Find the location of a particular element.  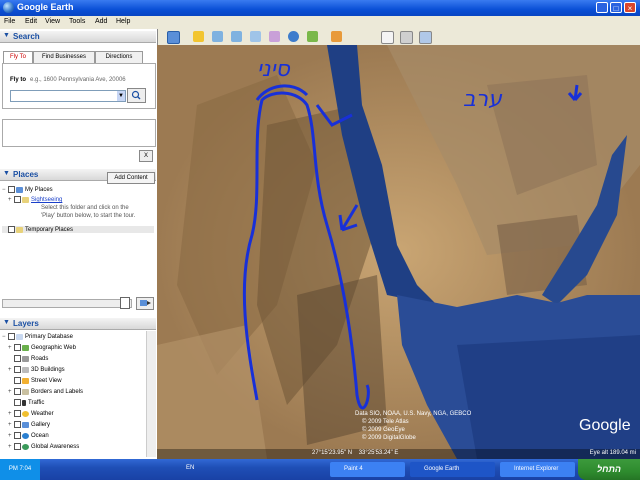

attribution: Data SIO, NOAA, U.S. Navy, NGA, GEBCO is located at coordinates (413, 414).